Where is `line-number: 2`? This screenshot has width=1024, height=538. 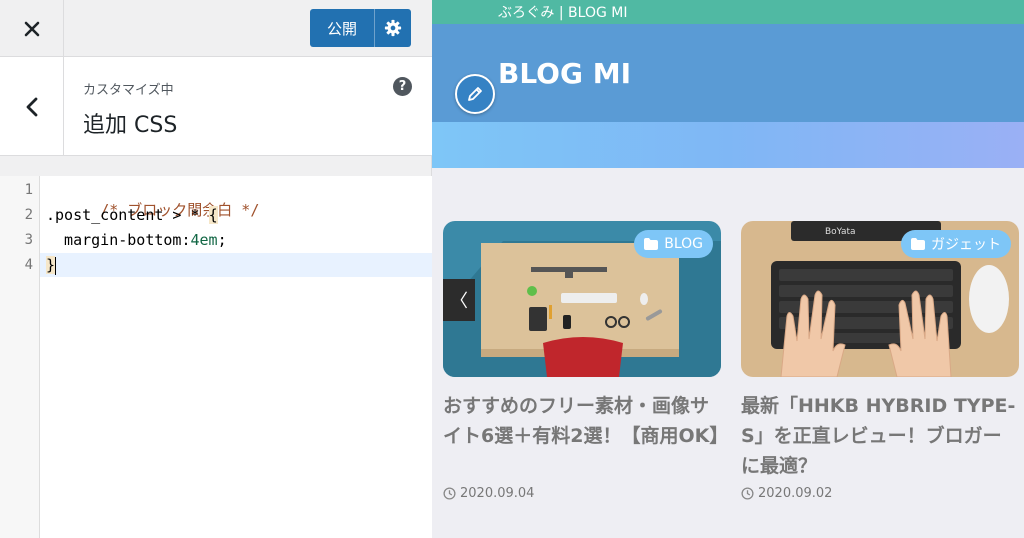 line-number: 2 is located at coordinates (28, 215).